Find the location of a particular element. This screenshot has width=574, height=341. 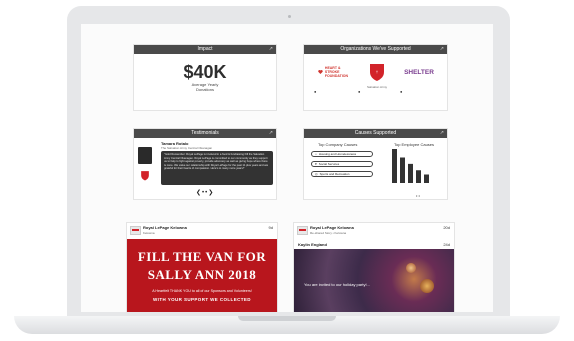

banner-line-1: FILL THE VAN FOR is located at coordinates (202, 256).